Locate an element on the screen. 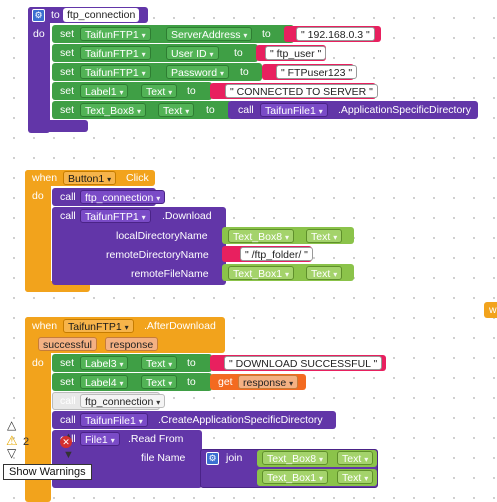 This screenshot has height=502, width=497. arrow-up-icon: △ is located at coordinates (11, 425).